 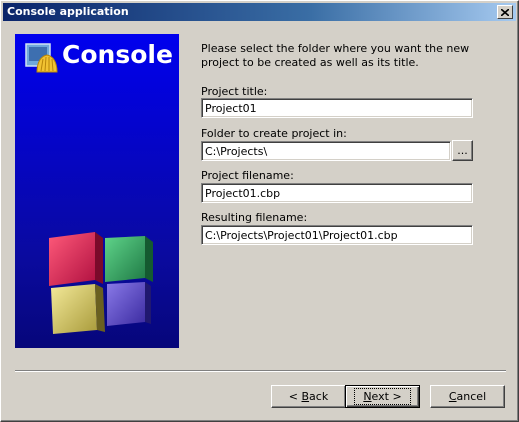 I want to click on cancel-button: Cancel, so click(x=467, y=396).